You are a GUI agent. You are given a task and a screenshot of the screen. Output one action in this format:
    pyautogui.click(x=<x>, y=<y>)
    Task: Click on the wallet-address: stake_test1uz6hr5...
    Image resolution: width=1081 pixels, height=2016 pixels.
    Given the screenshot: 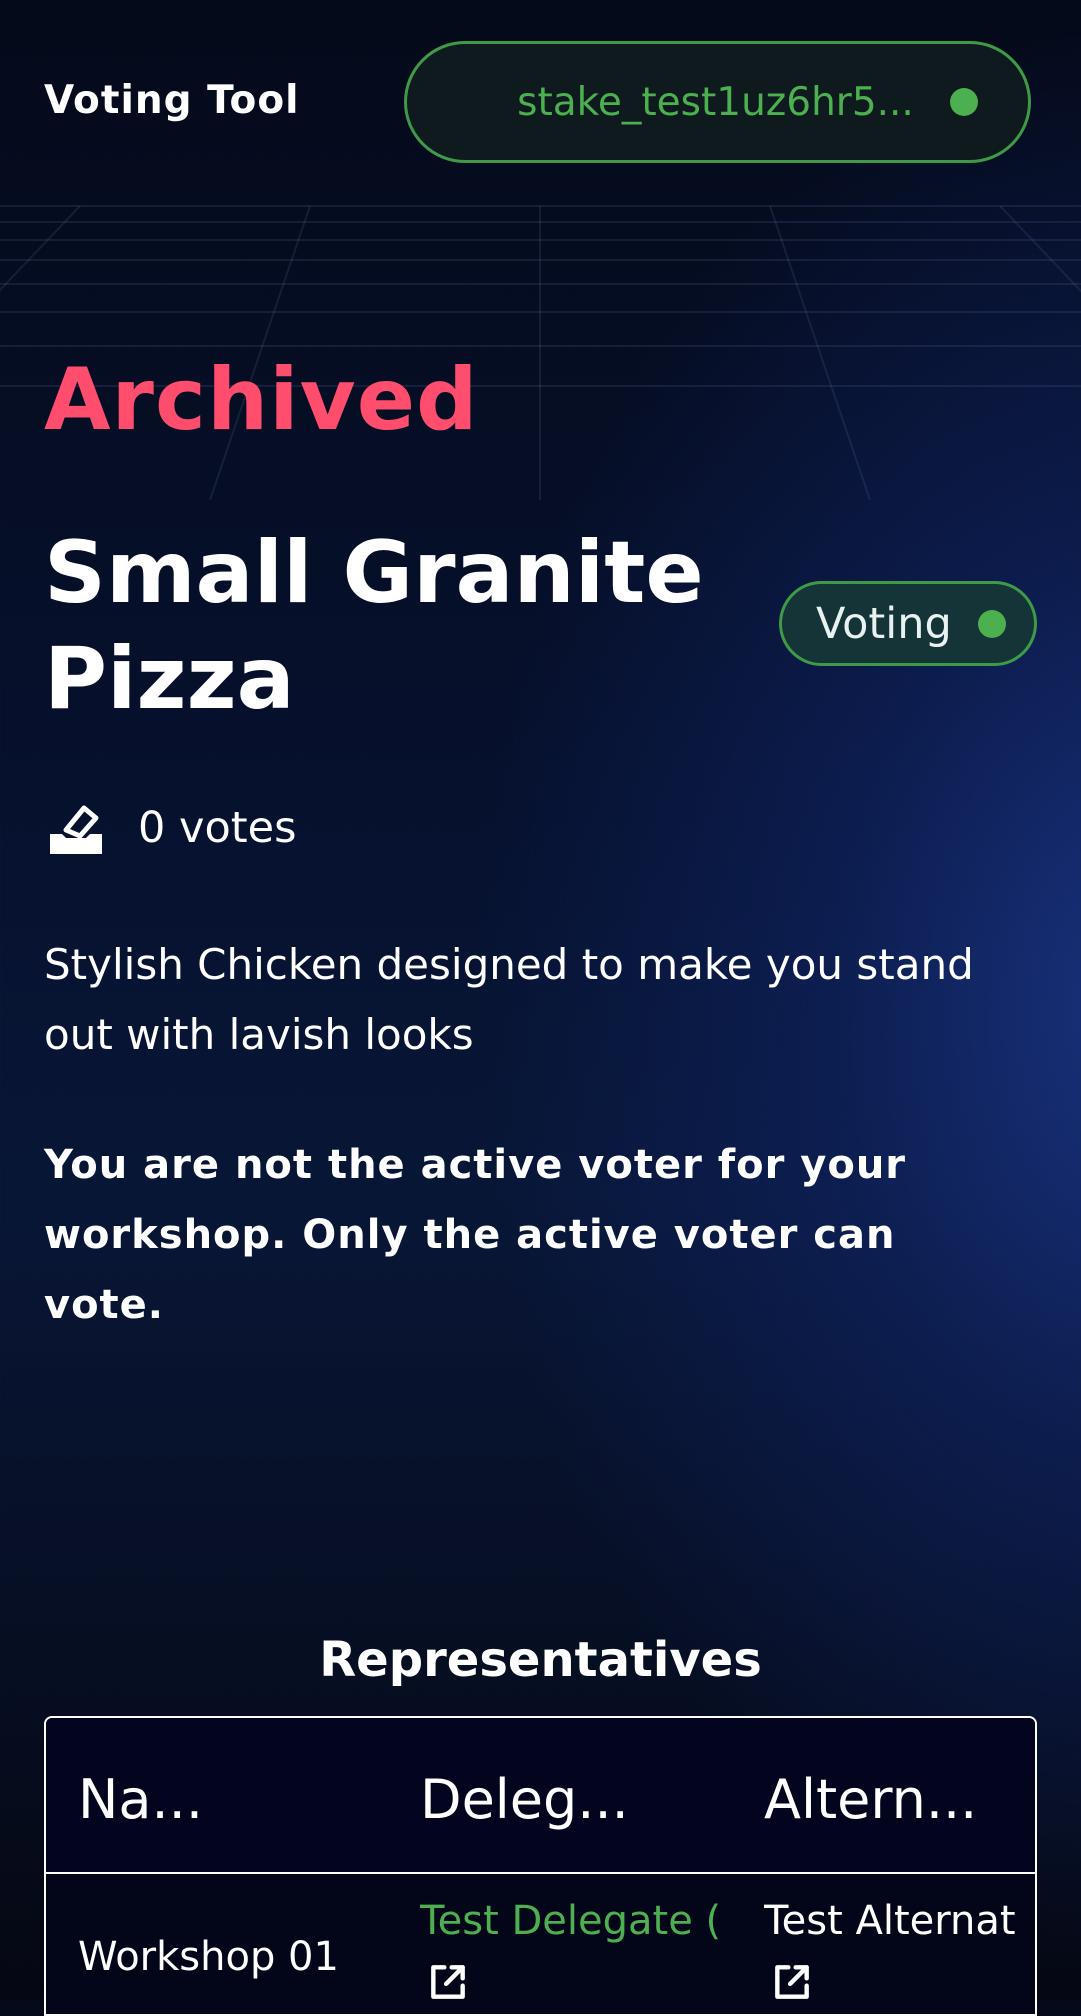 What is the action you would take?
    pyautogui.click(x=715, y=102)
    